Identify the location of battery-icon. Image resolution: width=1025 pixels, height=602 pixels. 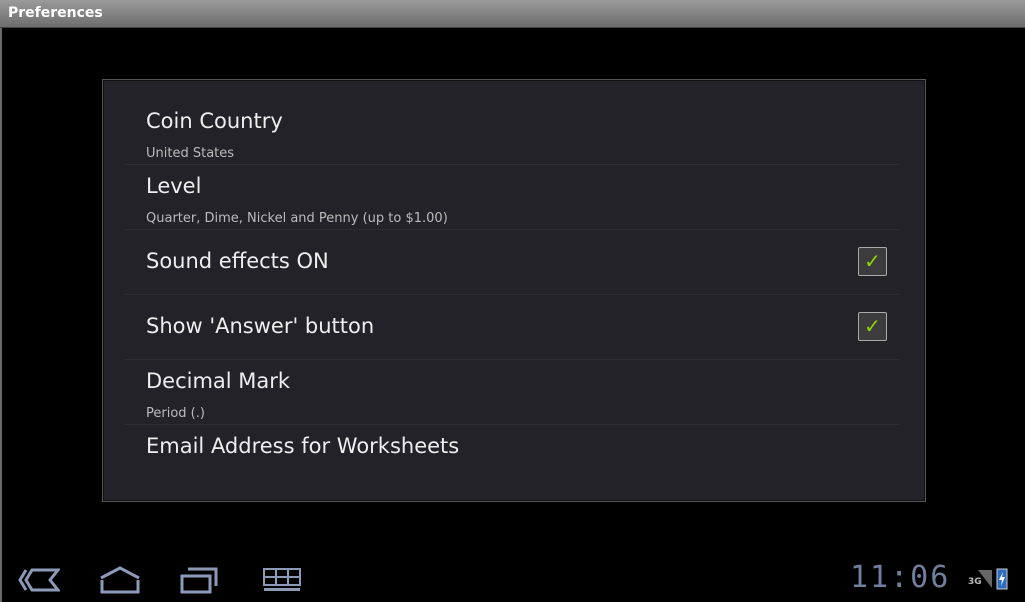
(1002, 579).